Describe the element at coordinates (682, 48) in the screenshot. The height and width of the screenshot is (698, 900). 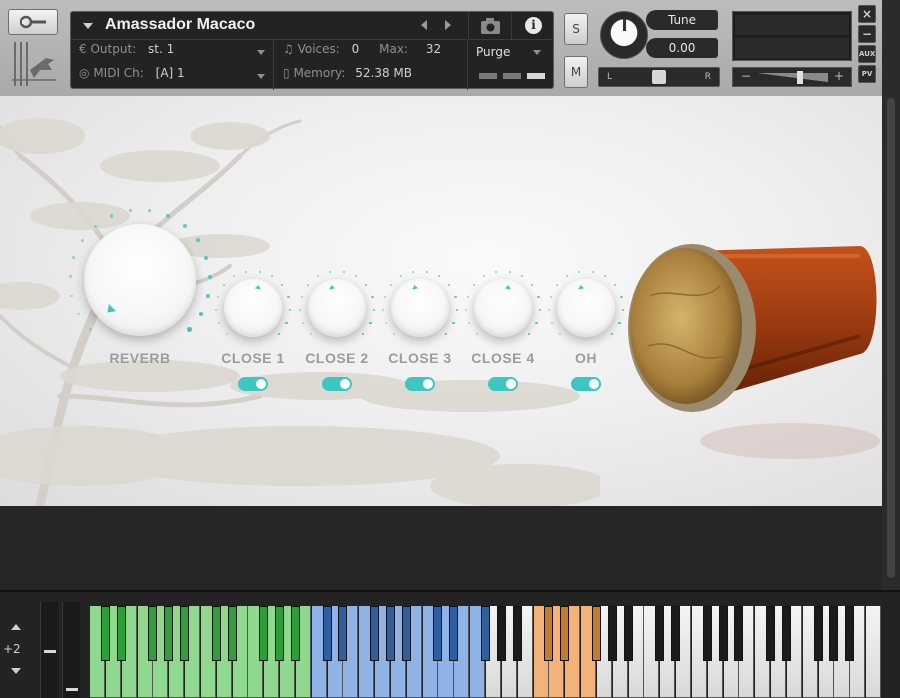
I see `tune-value: 0.00` at that location.